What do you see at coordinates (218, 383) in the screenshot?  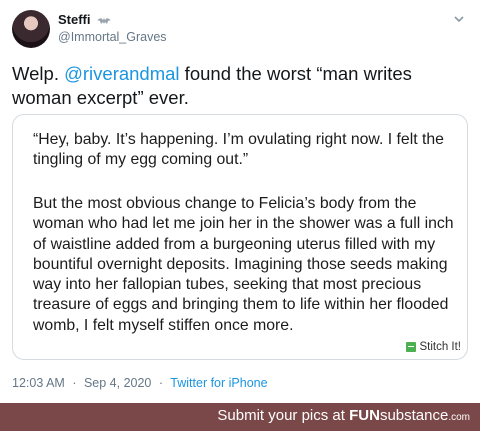 I see `tweet-source: Twitter for iPhone` at bounding box center [218, 383].